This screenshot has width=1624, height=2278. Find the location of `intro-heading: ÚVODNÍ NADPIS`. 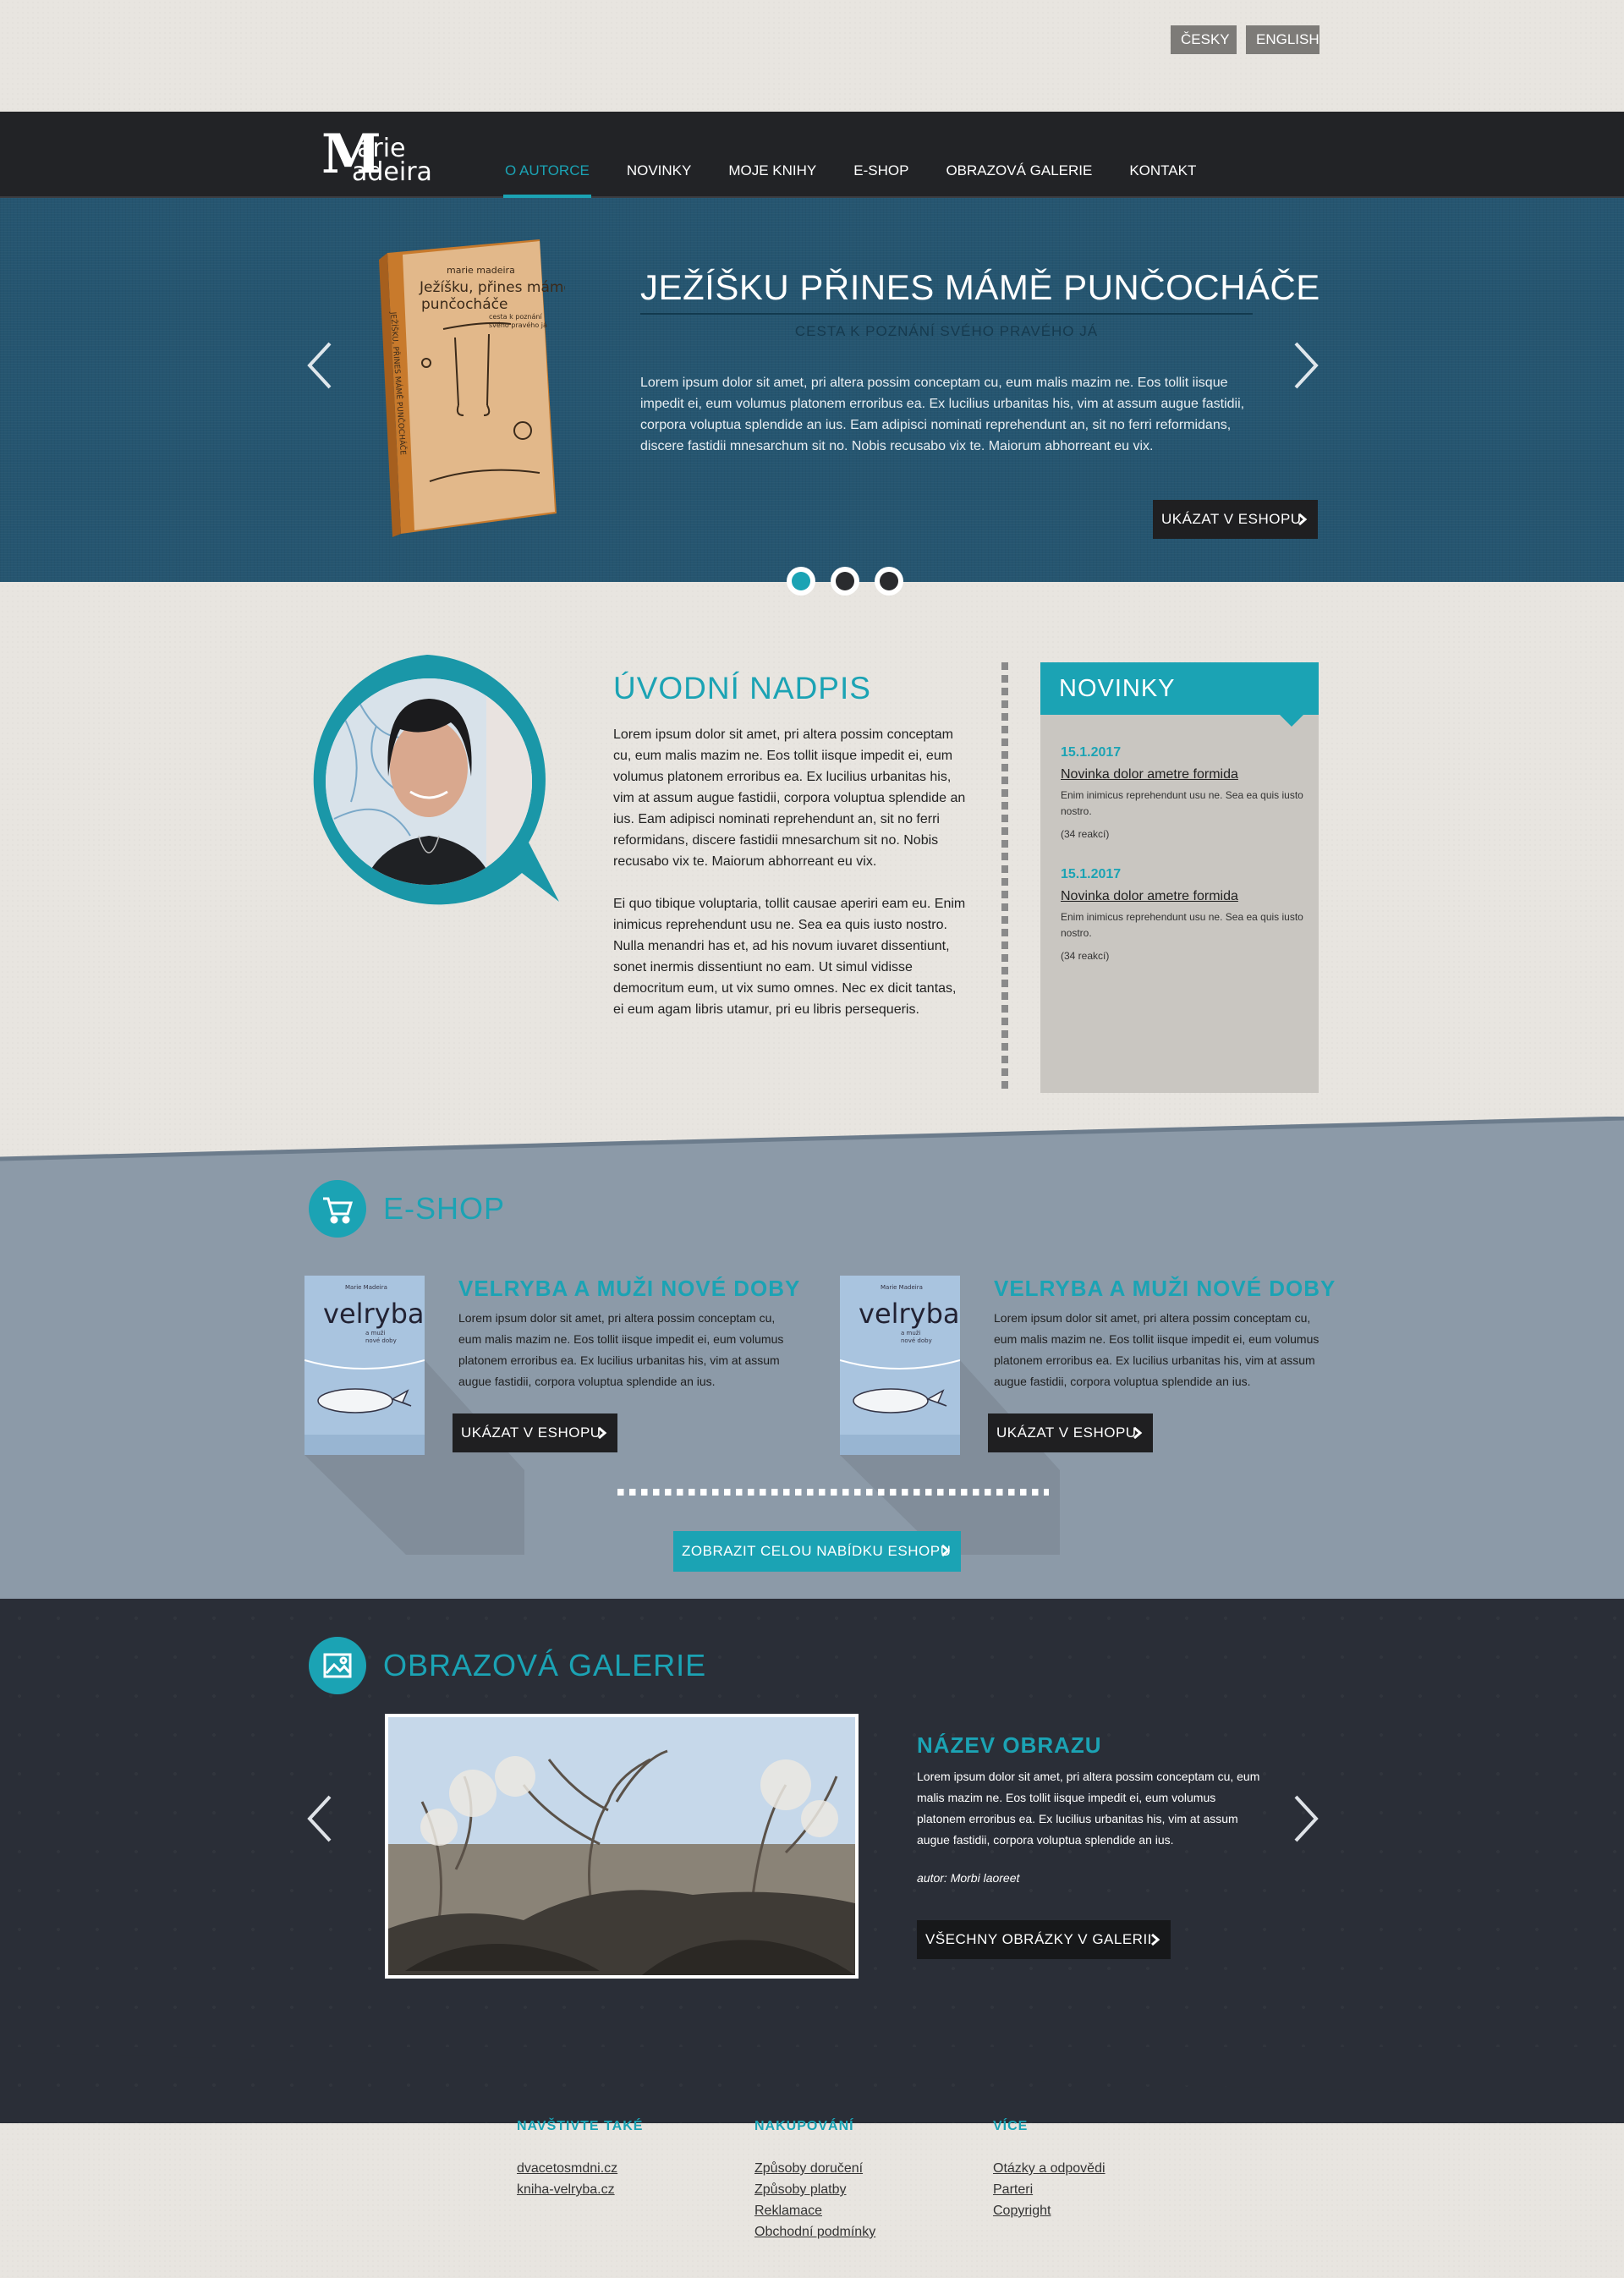

intro-heading: ÚVODNÍ NADPIS is located at coordinates (742, 688).